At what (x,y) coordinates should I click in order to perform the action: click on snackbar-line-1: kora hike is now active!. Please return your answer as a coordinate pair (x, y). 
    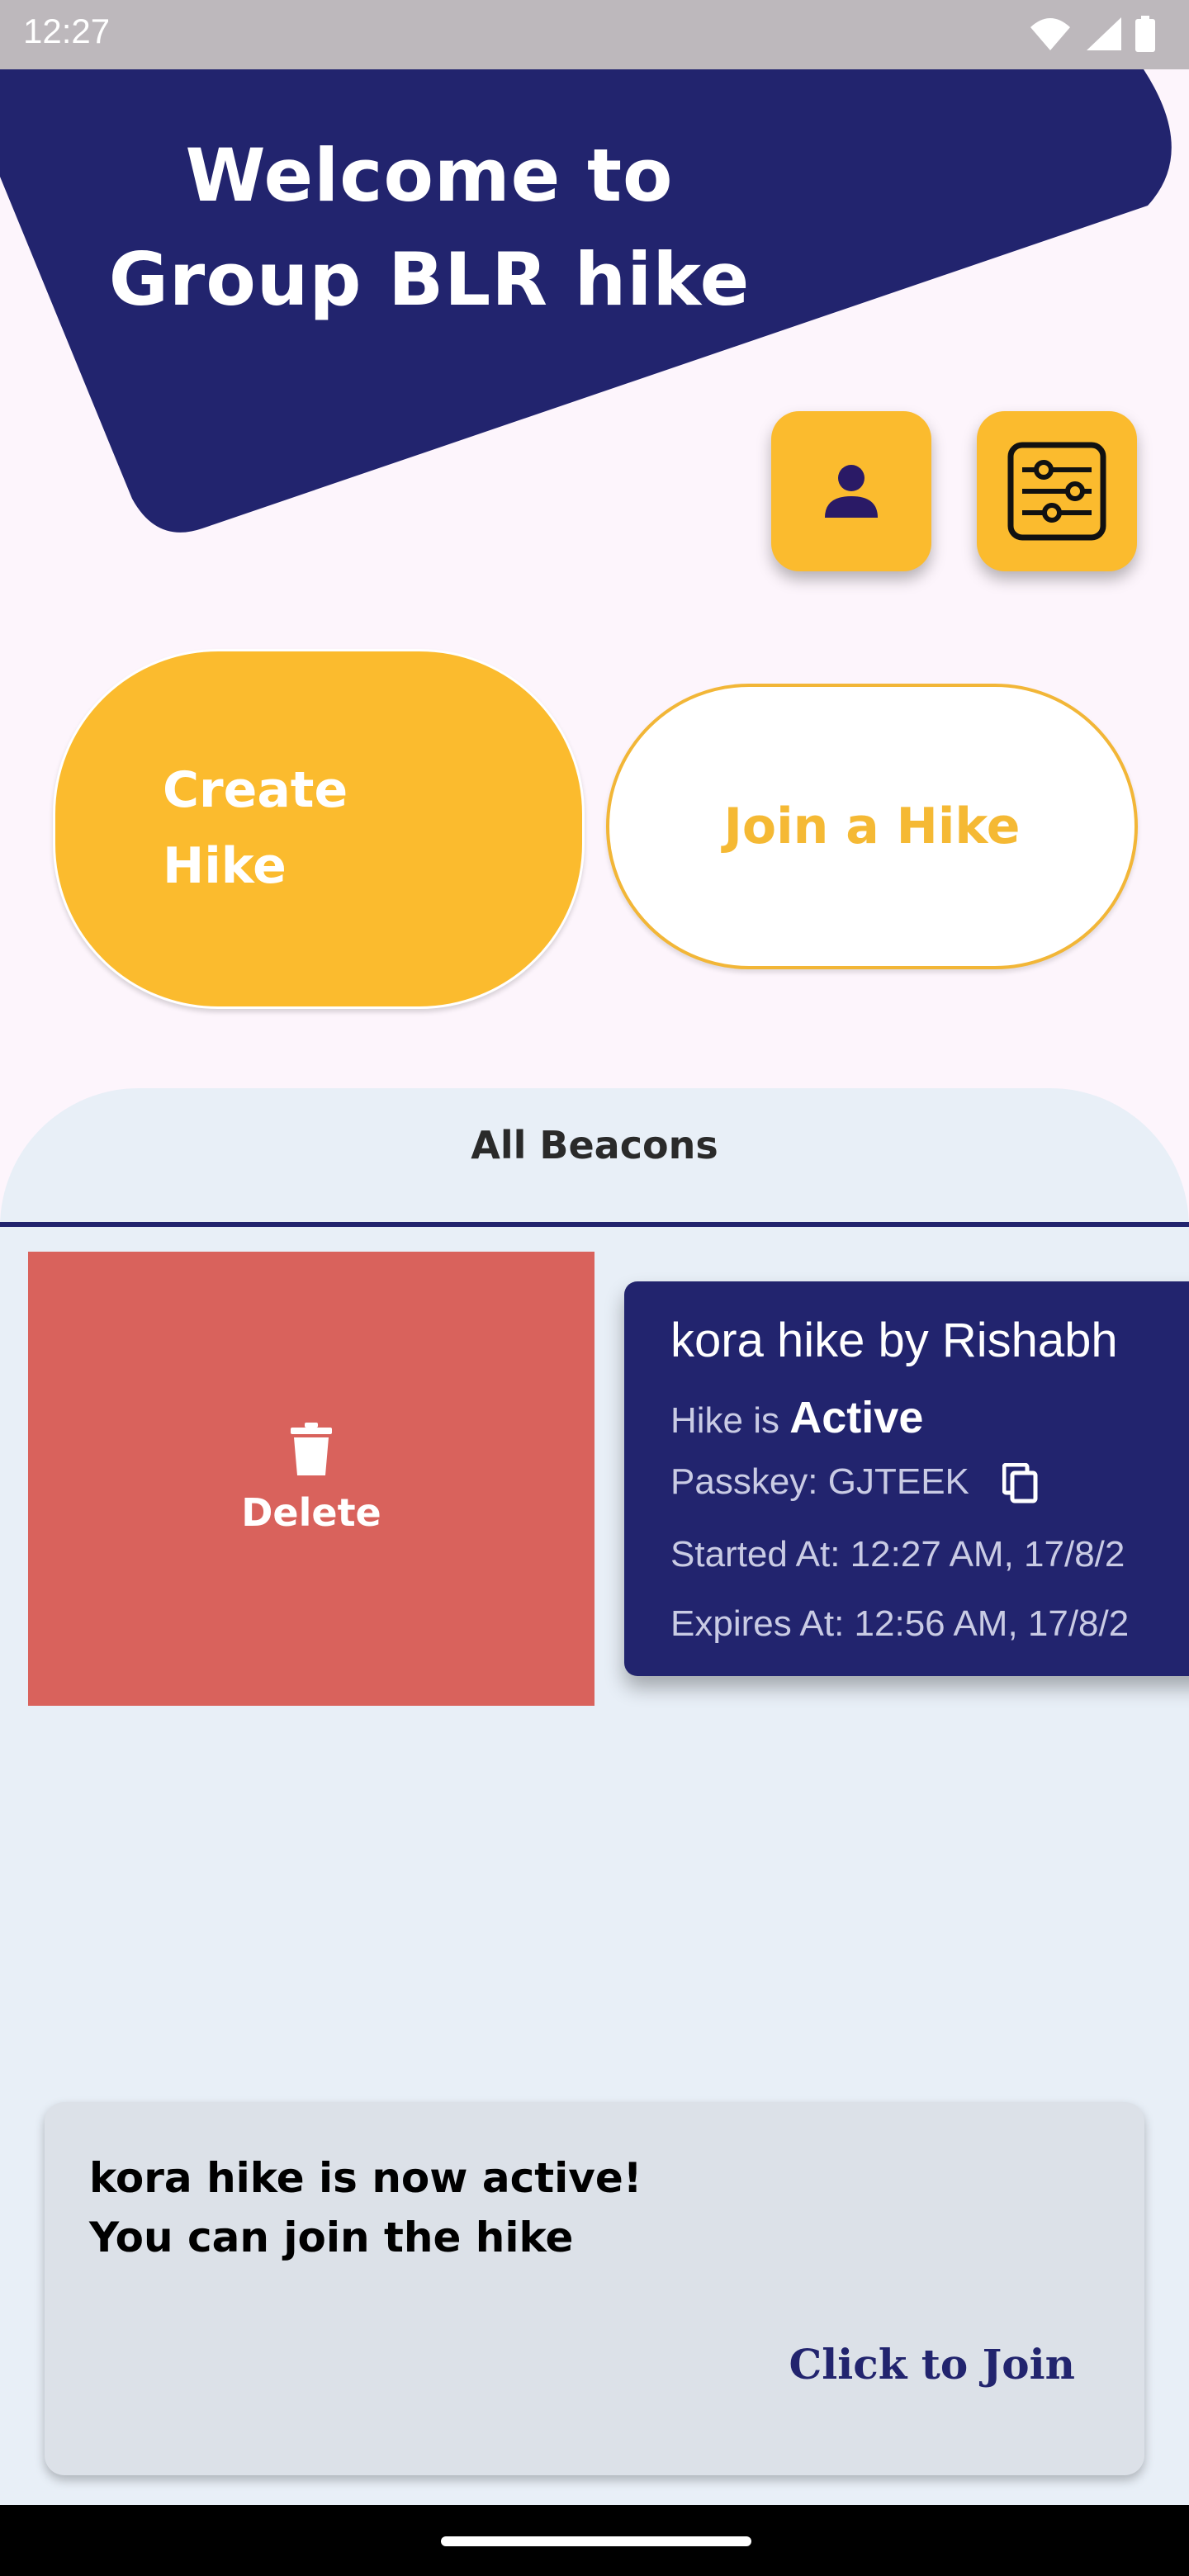
    Looking at the image, I should click on (365, 2178).